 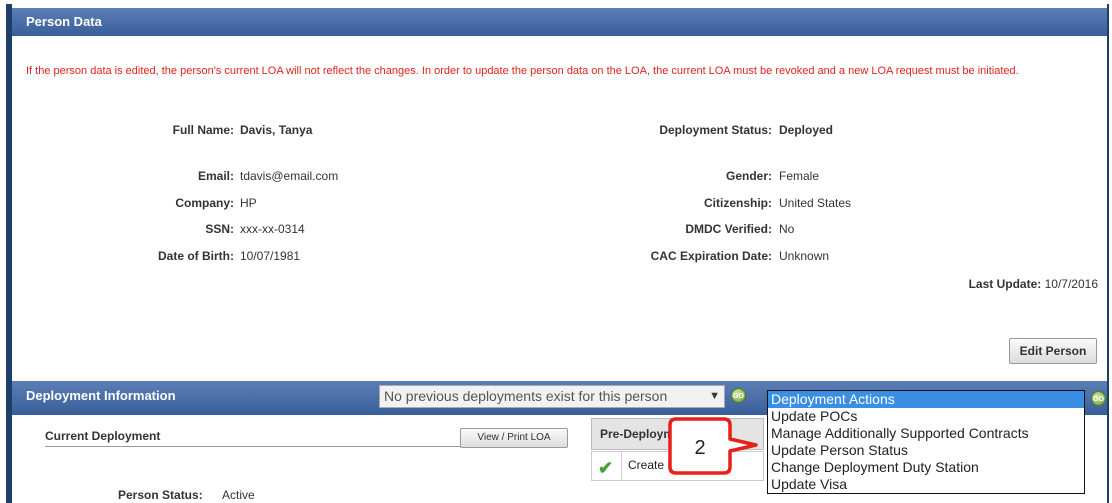 What do you see at coordinates (806, 130) in the screenshot?
I see `deployment-status-value: Deployed` at bounding box center [806, 130].